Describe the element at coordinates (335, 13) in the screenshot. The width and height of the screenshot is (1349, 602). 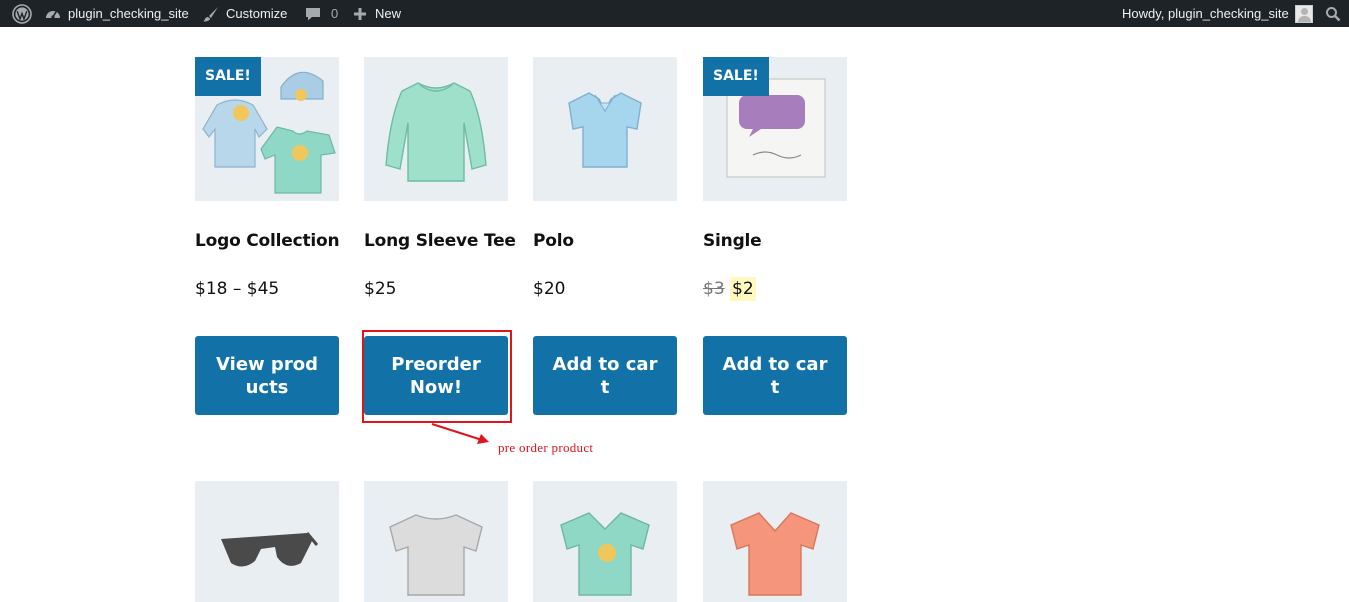
I see `comments-count: 0` at that location.